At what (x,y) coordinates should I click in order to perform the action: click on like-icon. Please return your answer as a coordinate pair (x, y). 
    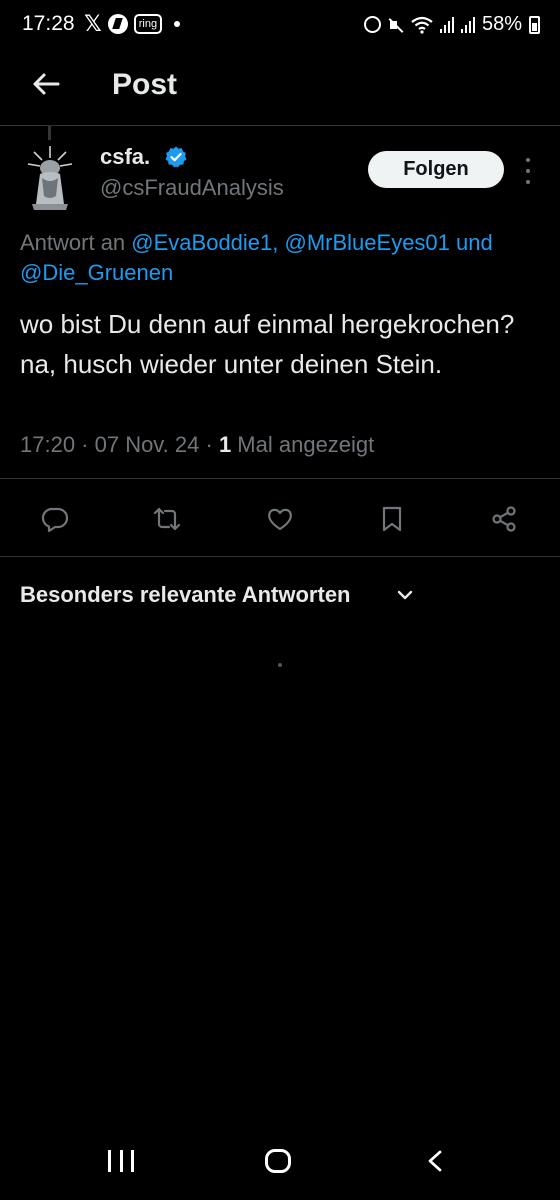
    Looking at the image, I should click on (280, 519).